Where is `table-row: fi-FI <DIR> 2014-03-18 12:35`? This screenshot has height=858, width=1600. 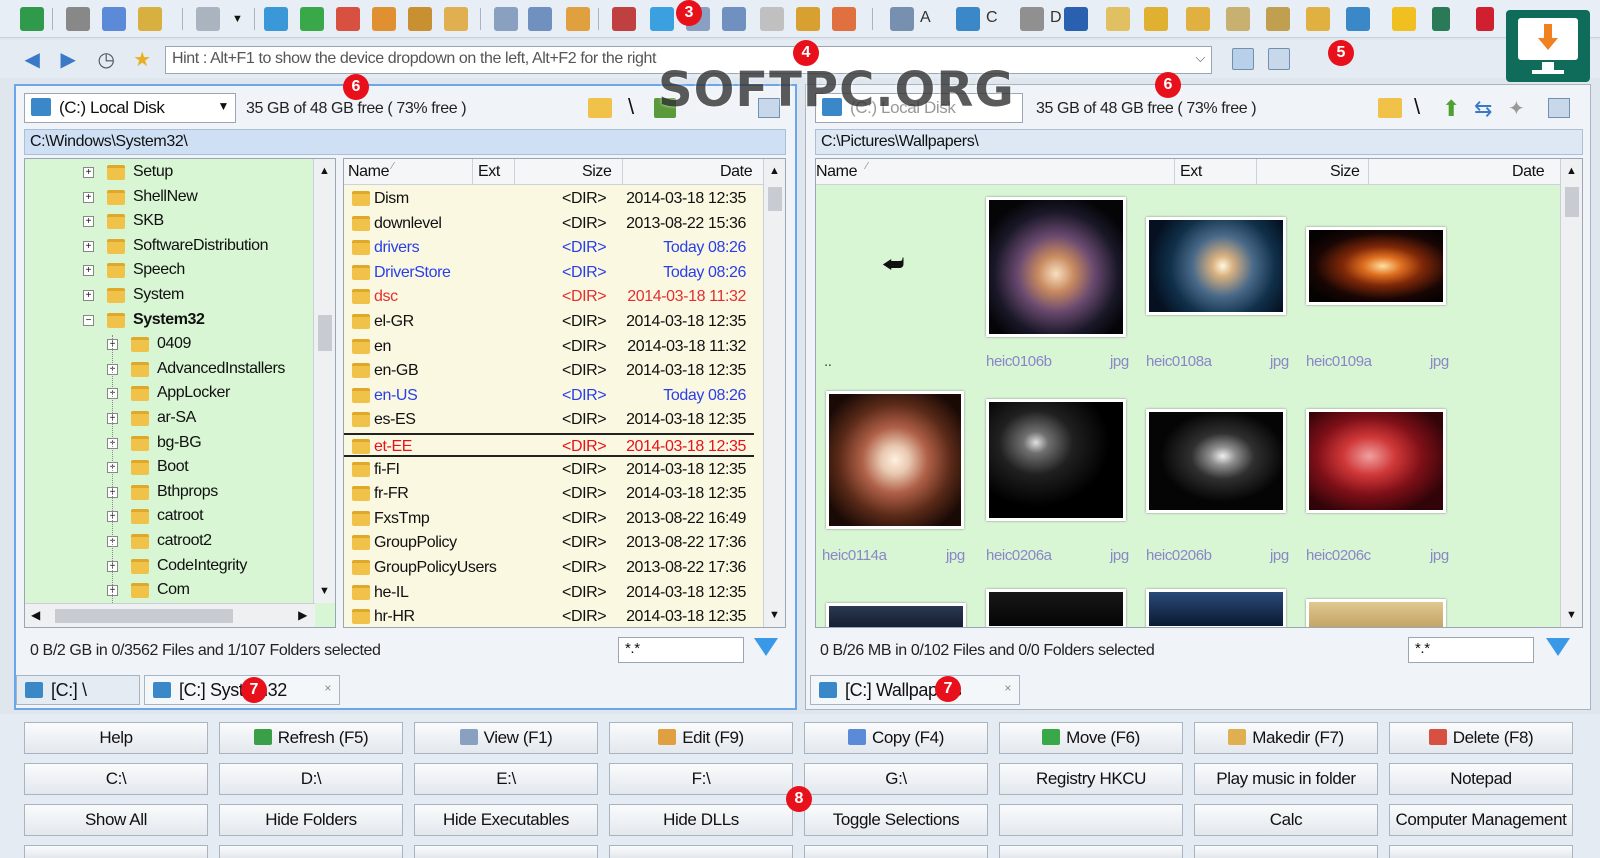 table-row: fi-FI <DIR> 2014-03-18 12:35 is located at coordinates (549, 470).